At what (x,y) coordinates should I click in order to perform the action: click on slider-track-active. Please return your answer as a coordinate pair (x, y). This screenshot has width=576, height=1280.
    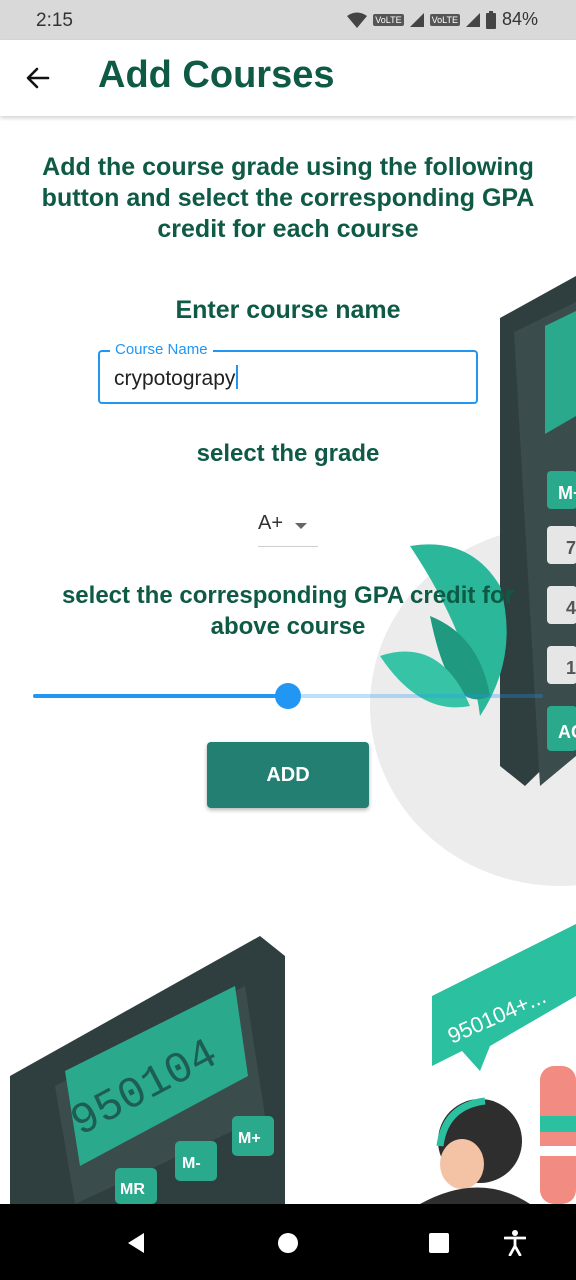
    Looking at the image, I should click on (160, 696).